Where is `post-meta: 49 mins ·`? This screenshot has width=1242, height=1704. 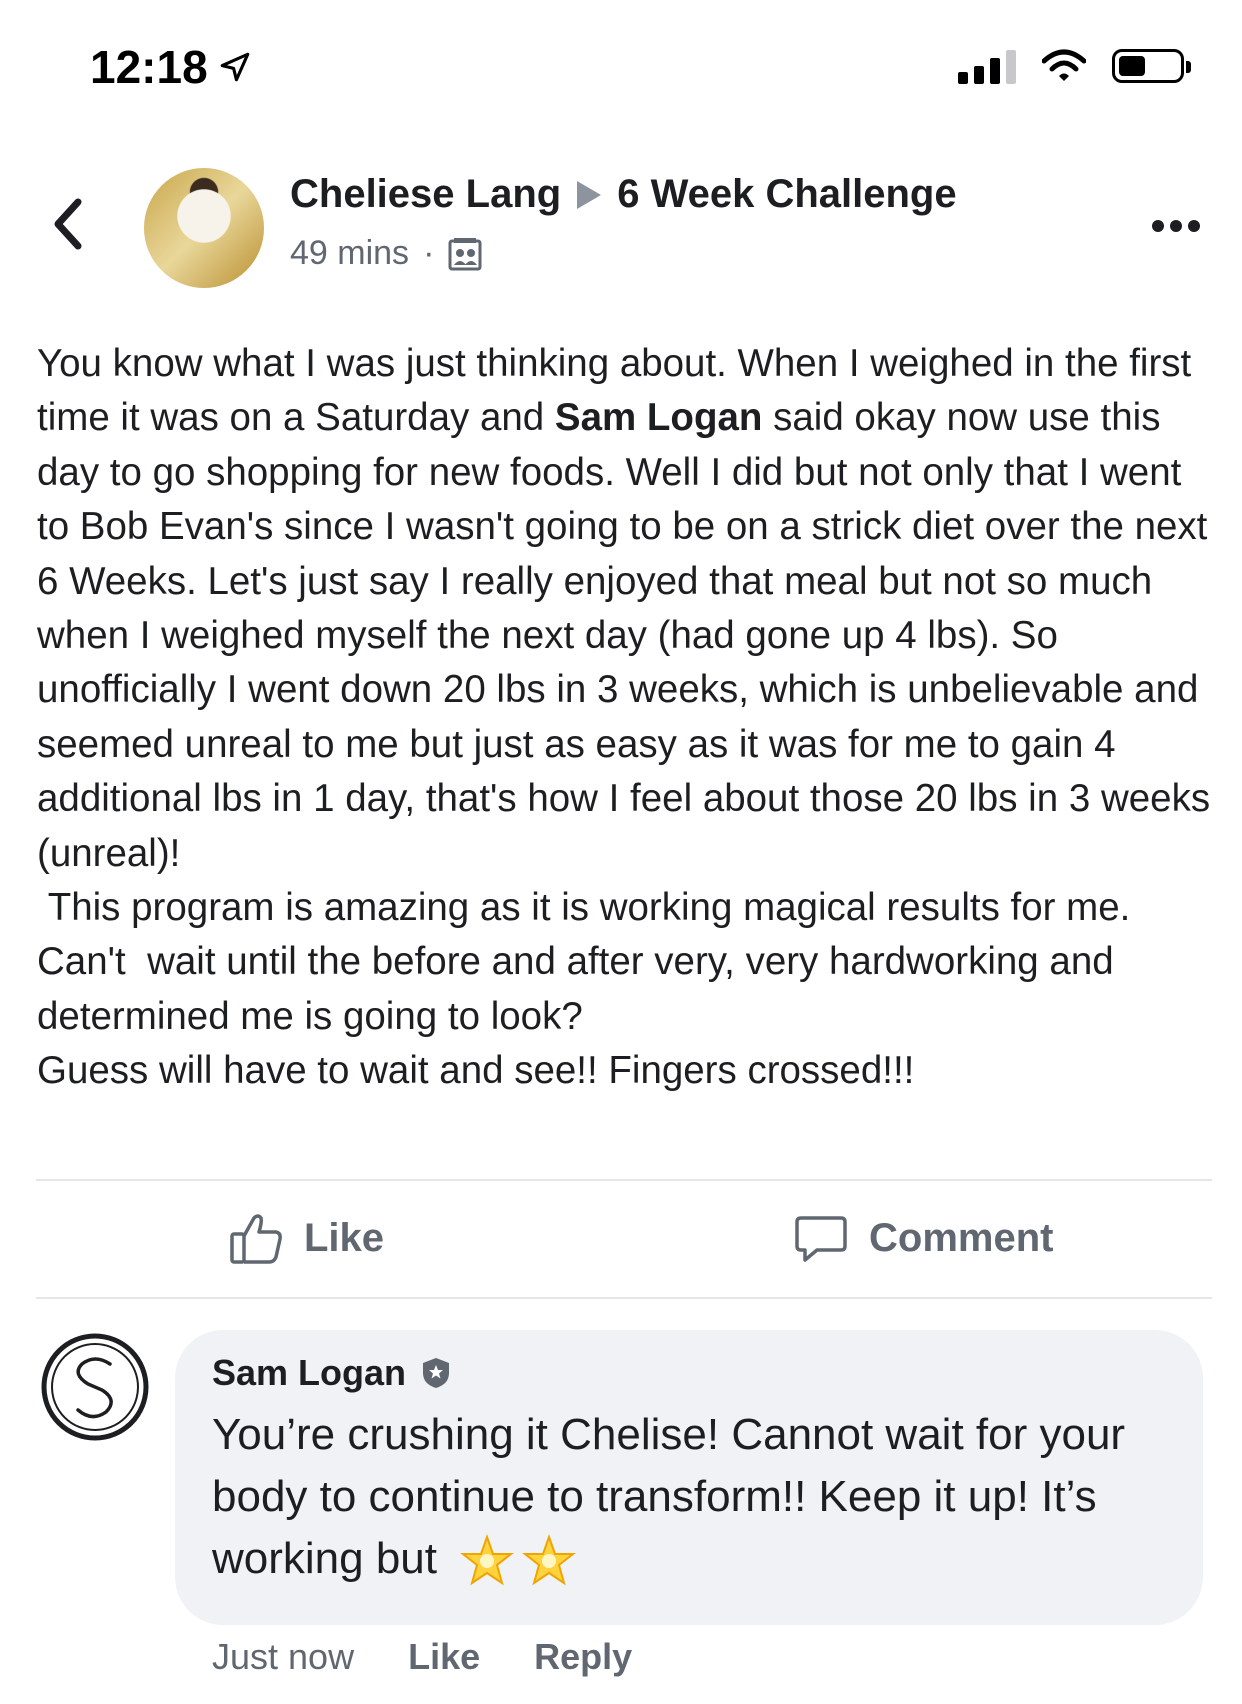 post-meta: 49 mins · is located at coordinates (386, 253).